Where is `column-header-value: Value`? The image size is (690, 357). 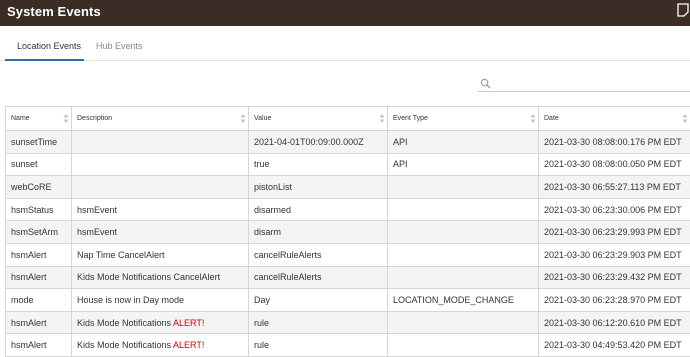
column-header-value: Value is located at coordinates (318, 118).